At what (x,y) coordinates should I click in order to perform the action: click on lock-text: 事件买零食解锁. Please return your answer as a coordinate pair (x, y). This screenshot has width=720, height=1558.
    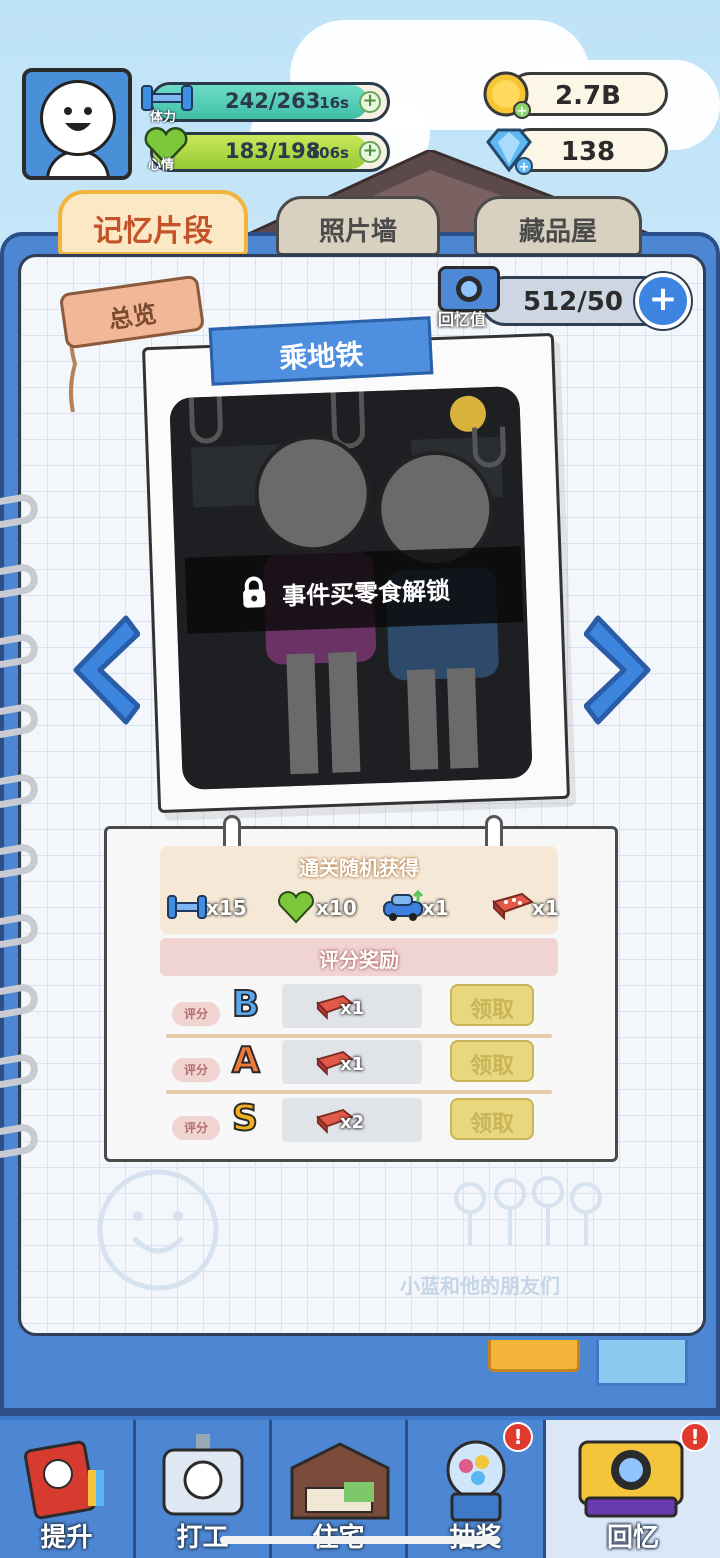
    Looking at the image, I should click on (366, 593).